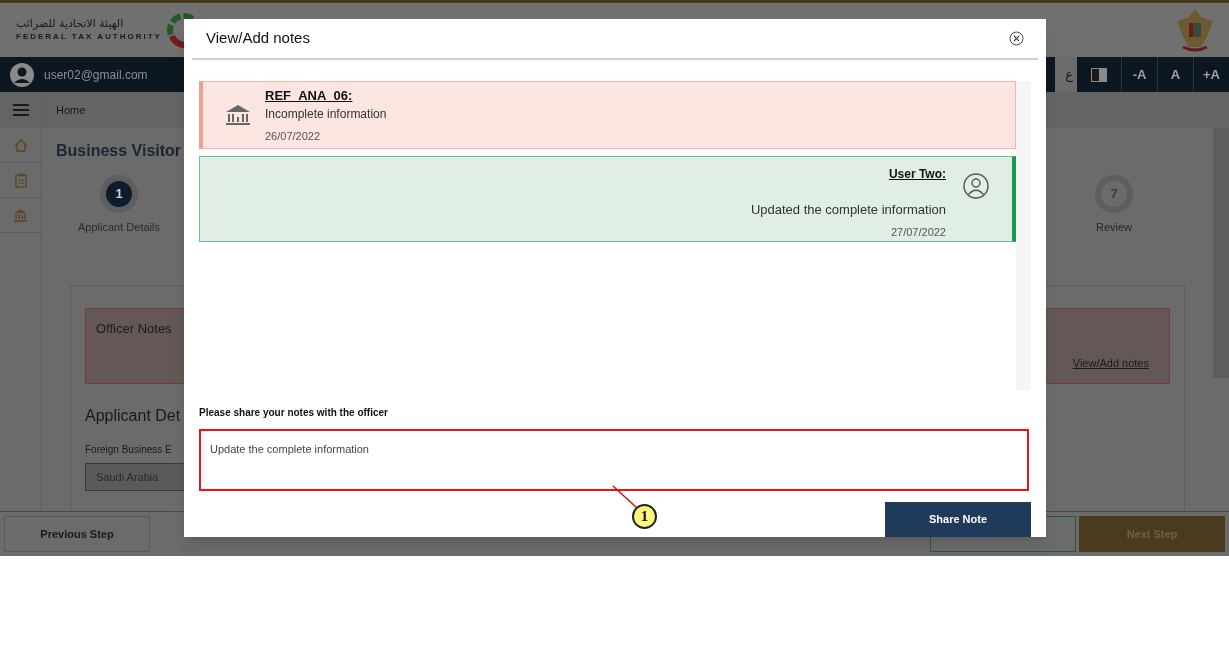 This screenshot has height=648, width=1229. What do you see at coordinates (848, 210) in the screenshot?
I see `note-text: Updated the complete information` at bounding box center [848, 210].